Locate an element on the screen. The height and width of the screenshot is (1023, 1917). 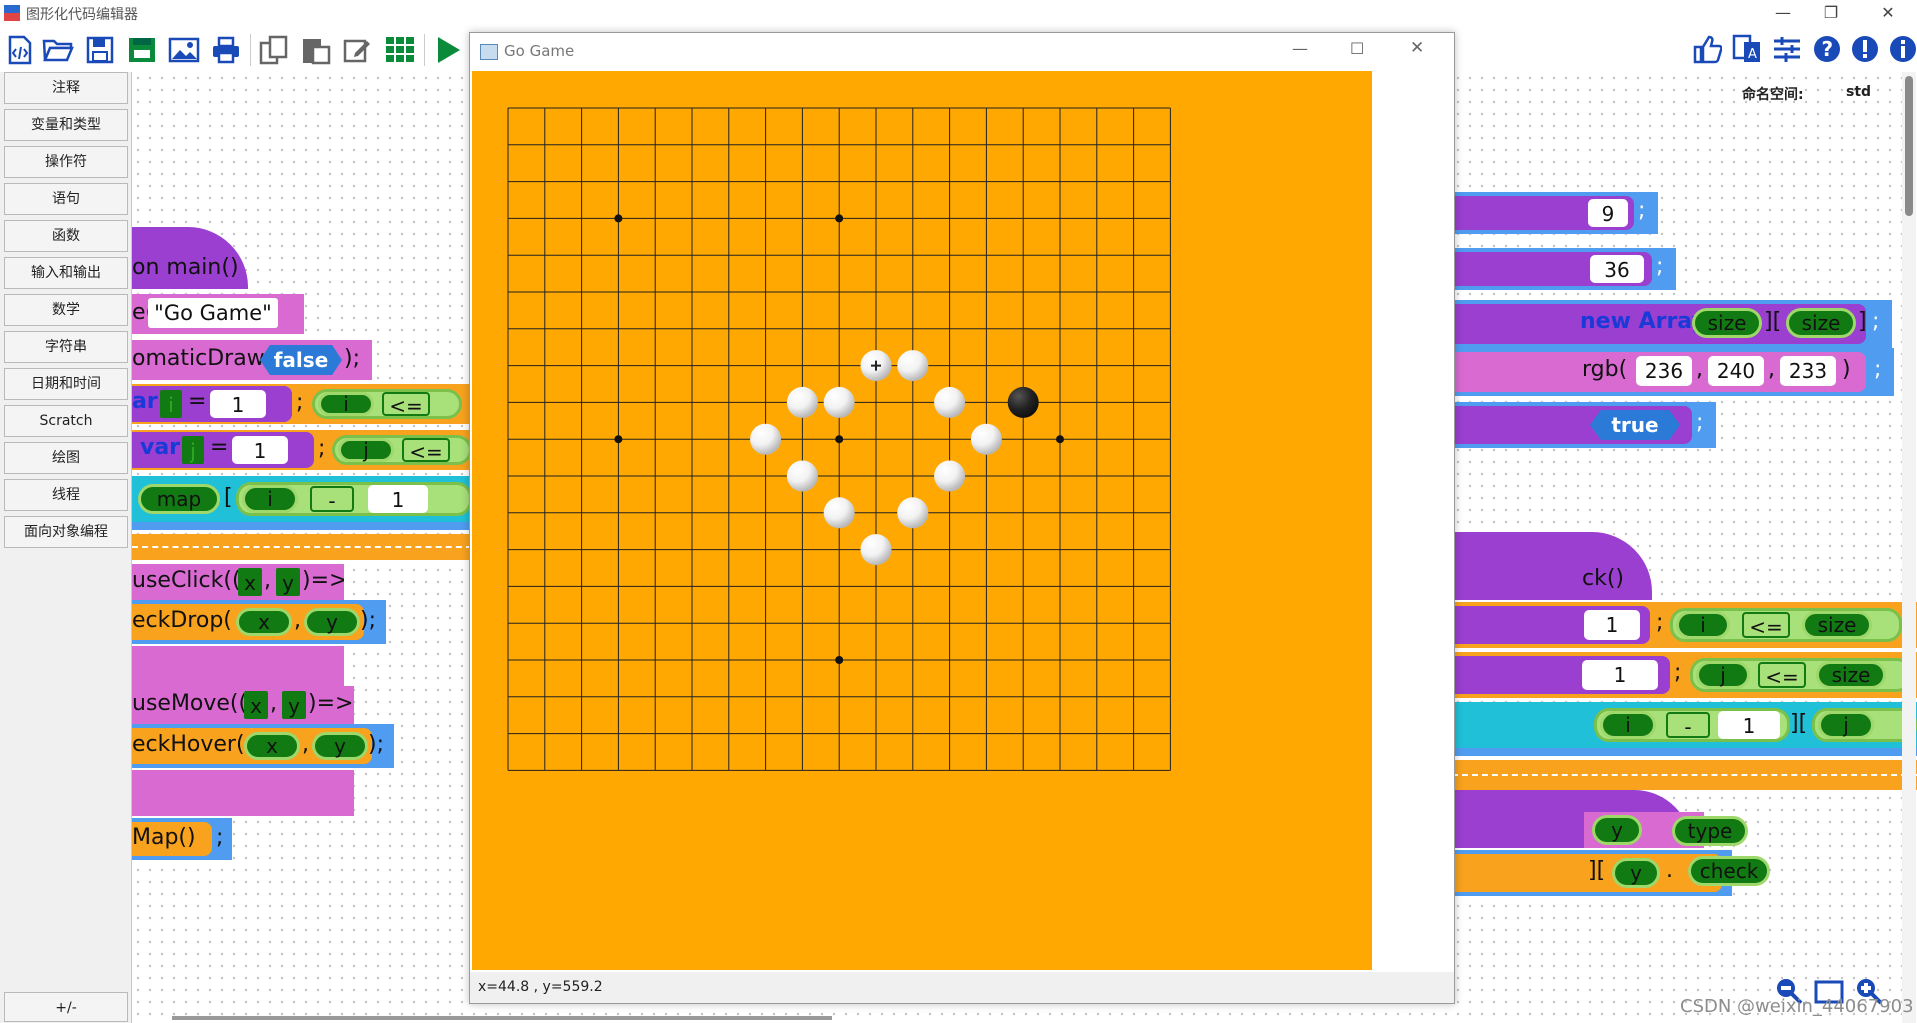
check-loop-j-block: 1 ; j <= size is located at coordinates (1684, 675).